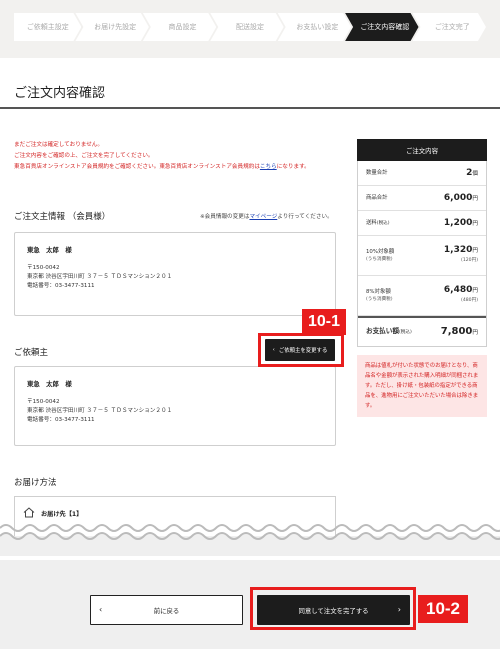 This screenshot has height=649, width=500. Describe the element at coordinates (62, 217) in the screenshot. I see `orderer-section-title: ご注文主情報 （会員様）` at that location.